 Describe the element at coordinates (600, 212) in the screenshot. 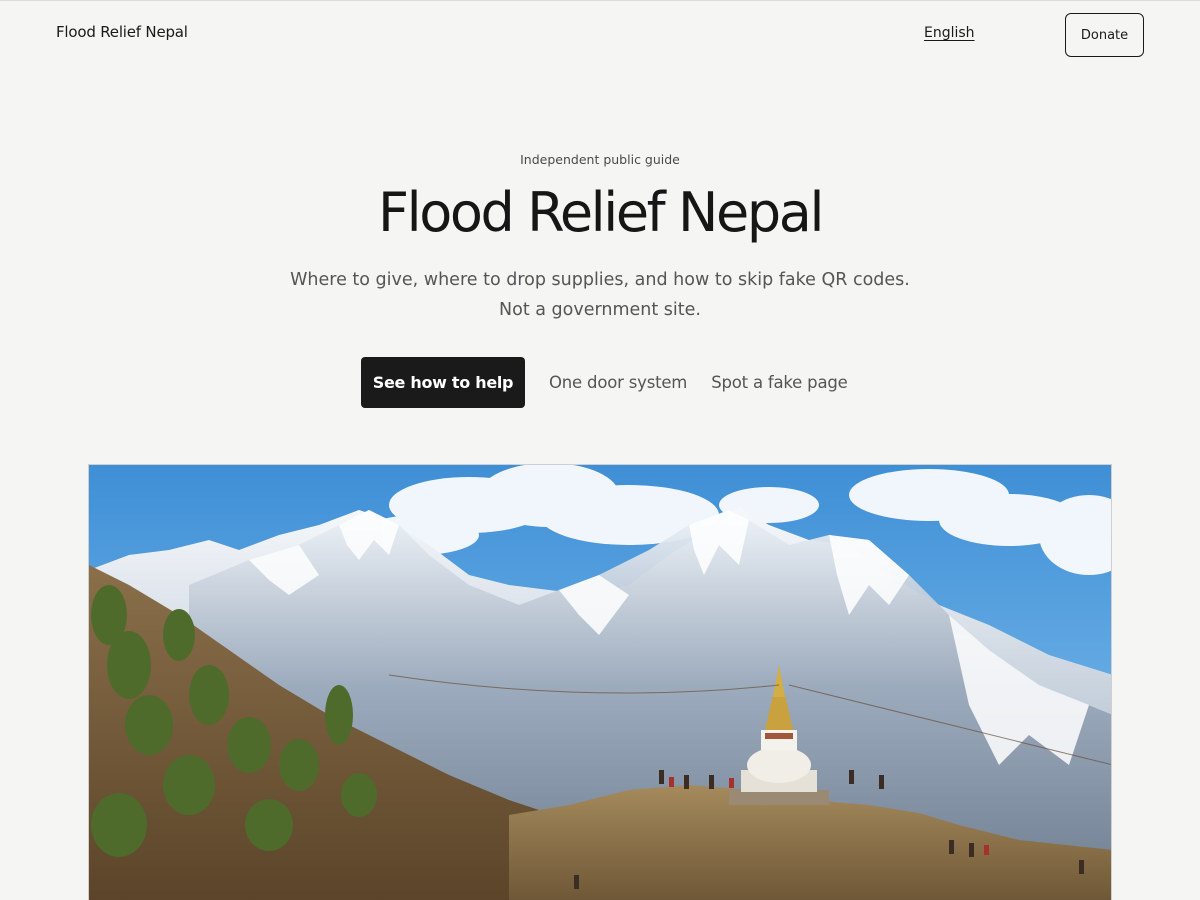

I see `hero-title: Flood Relief Nepal` at that location.